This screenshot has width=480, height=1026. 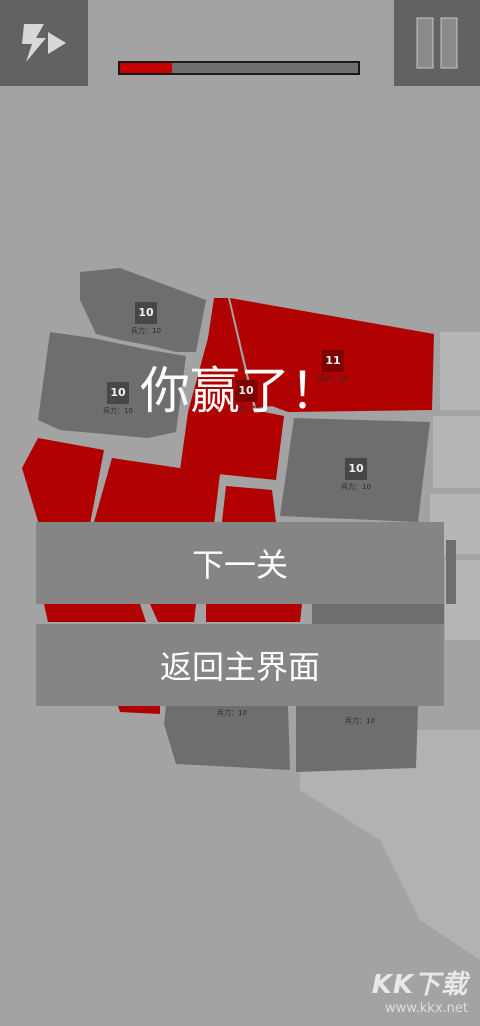 What do you see at coordinates (239, 68) in the screenshot?
I see `progress-bar` at bounding box center [239, 68].